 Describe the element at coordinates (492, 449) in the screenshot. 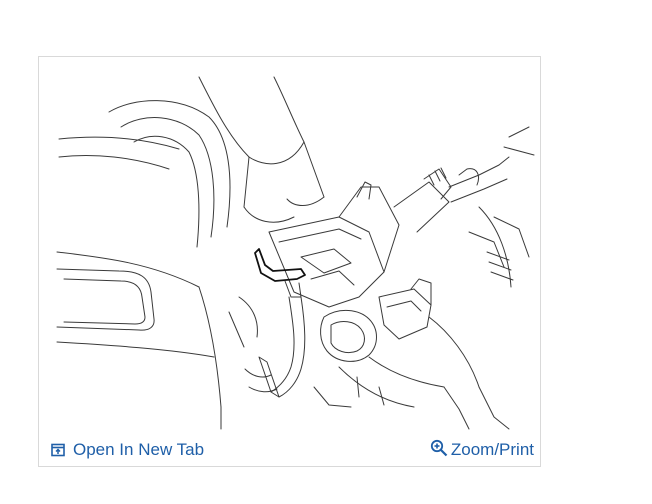

I see `zoom-print-label: Zoom/Print` at that location.